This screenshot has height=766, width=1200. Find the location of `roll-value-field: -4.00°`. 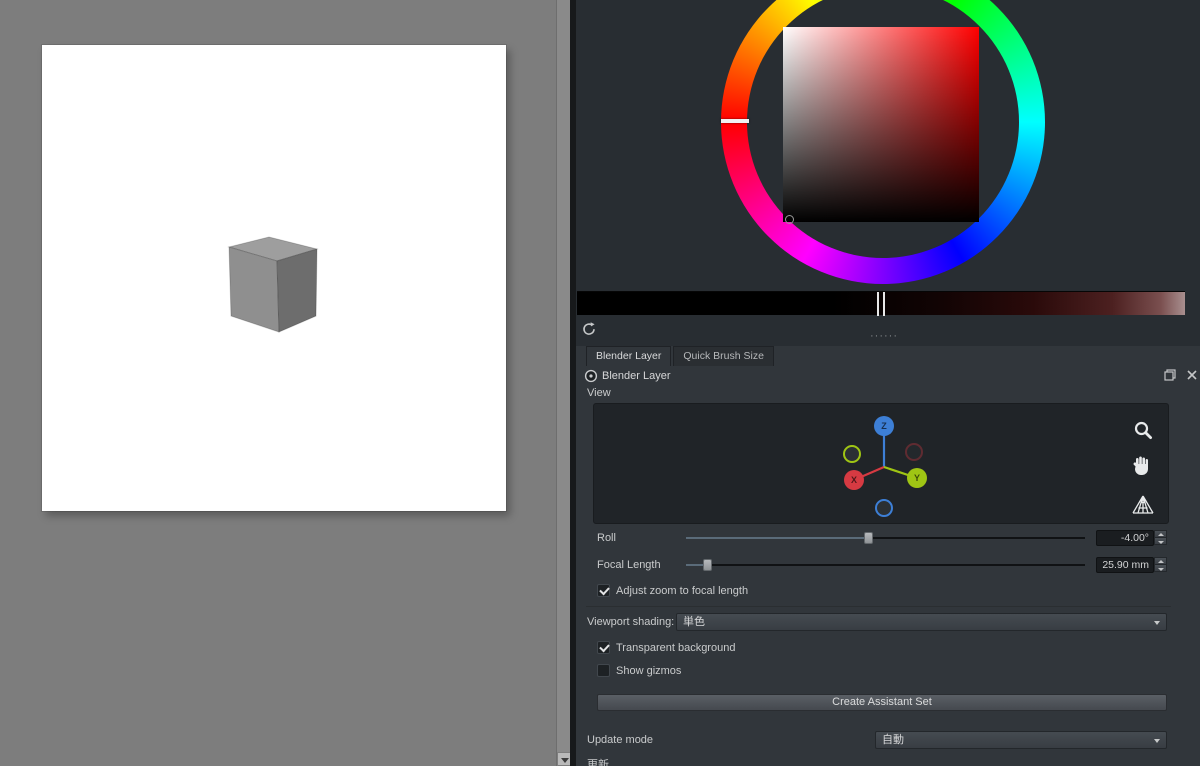

roll-value-field: -4.00° is located at coordinates (1125, 538).